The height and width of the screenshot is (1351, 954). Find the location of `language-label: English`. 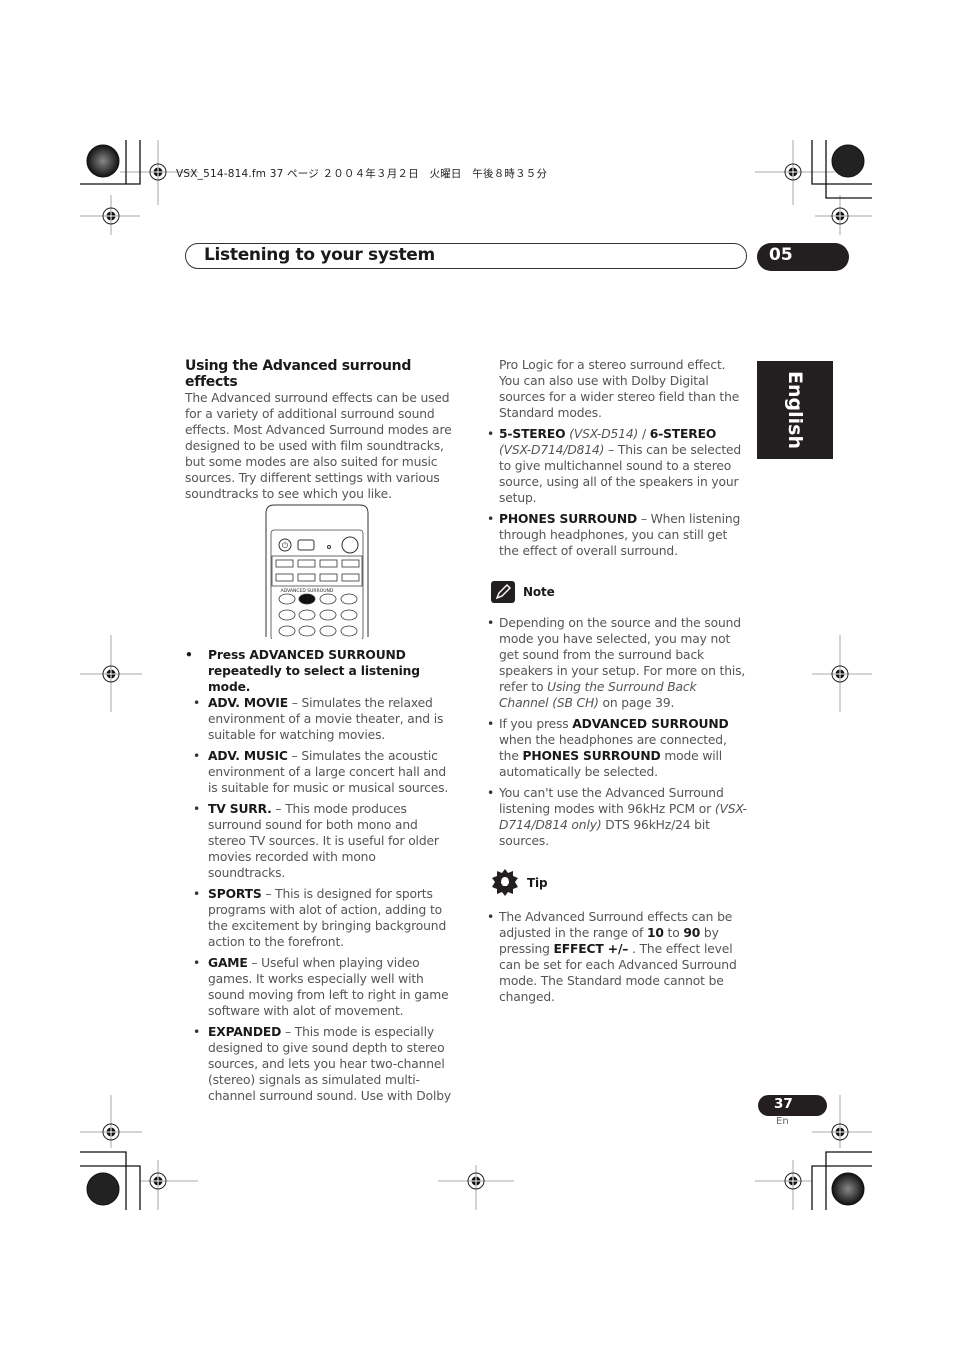

language-label: English is located at coordinates (795, 410).